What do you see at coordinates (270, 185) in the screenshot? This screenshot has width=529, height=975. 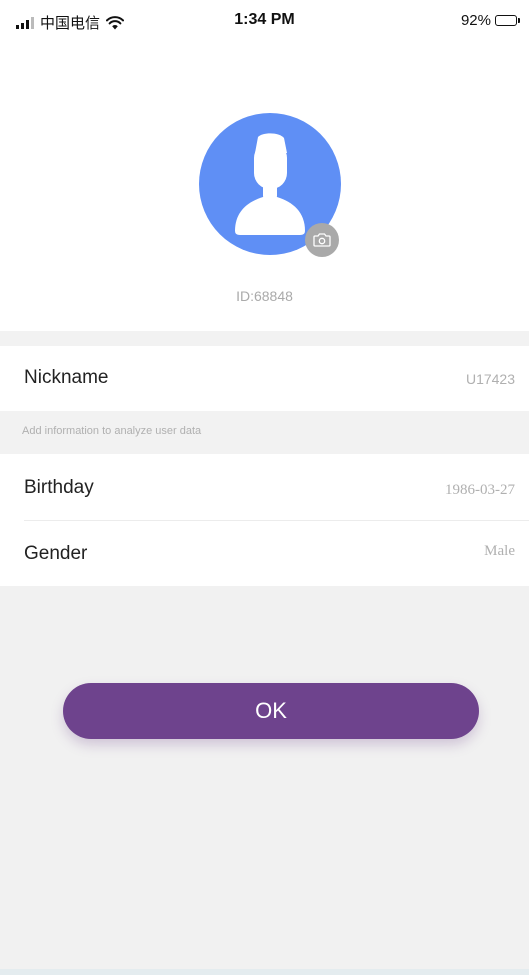 I see `avatar-container` at bounding box center [270, 185].